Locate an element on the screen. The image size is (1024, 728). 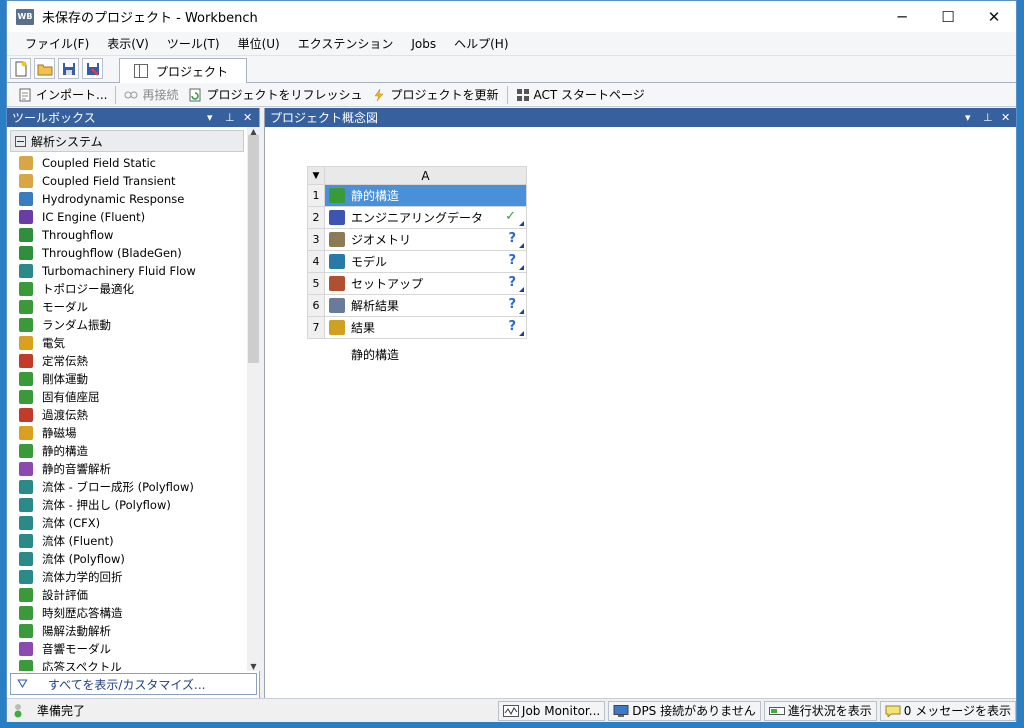
reconnect-button: 再接続 is located at coordinates (151, 95).